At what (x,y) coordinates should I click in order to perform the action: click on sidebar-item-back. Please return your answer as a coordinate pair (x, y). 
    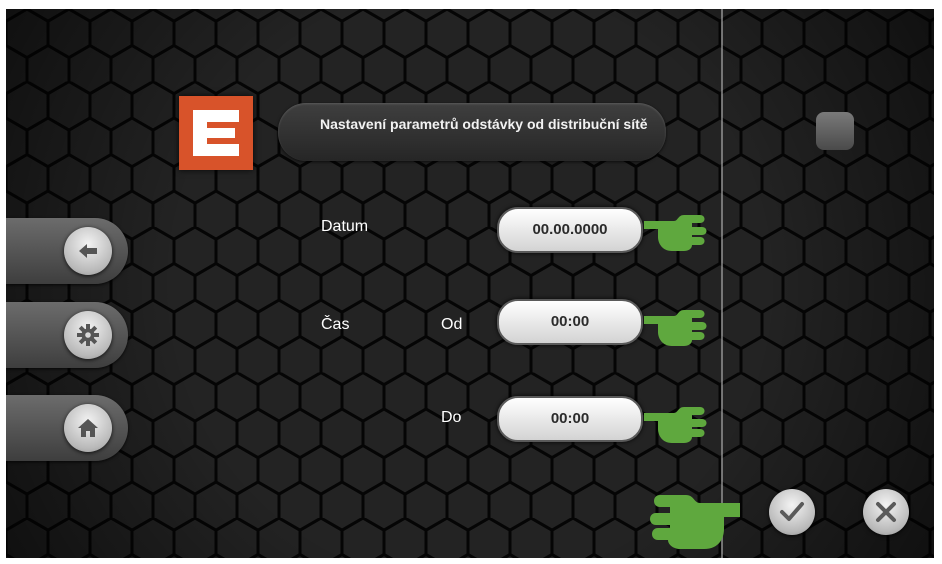
    Looking at the image, I should click on (67, 251).